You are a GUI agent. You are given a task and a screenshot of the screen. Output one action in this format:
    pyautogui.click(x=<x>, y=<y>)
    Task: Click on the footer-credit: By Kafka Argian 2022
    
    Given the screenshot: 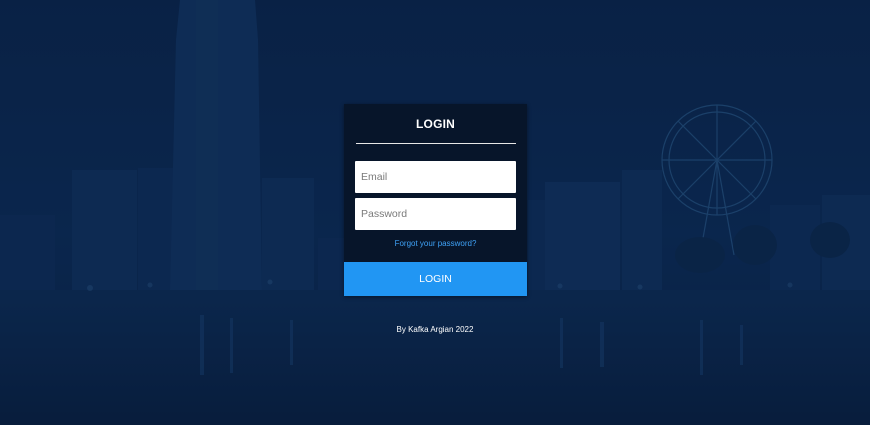 What is the action you would take?
    pyautogui.click(x=435, y=329)
    